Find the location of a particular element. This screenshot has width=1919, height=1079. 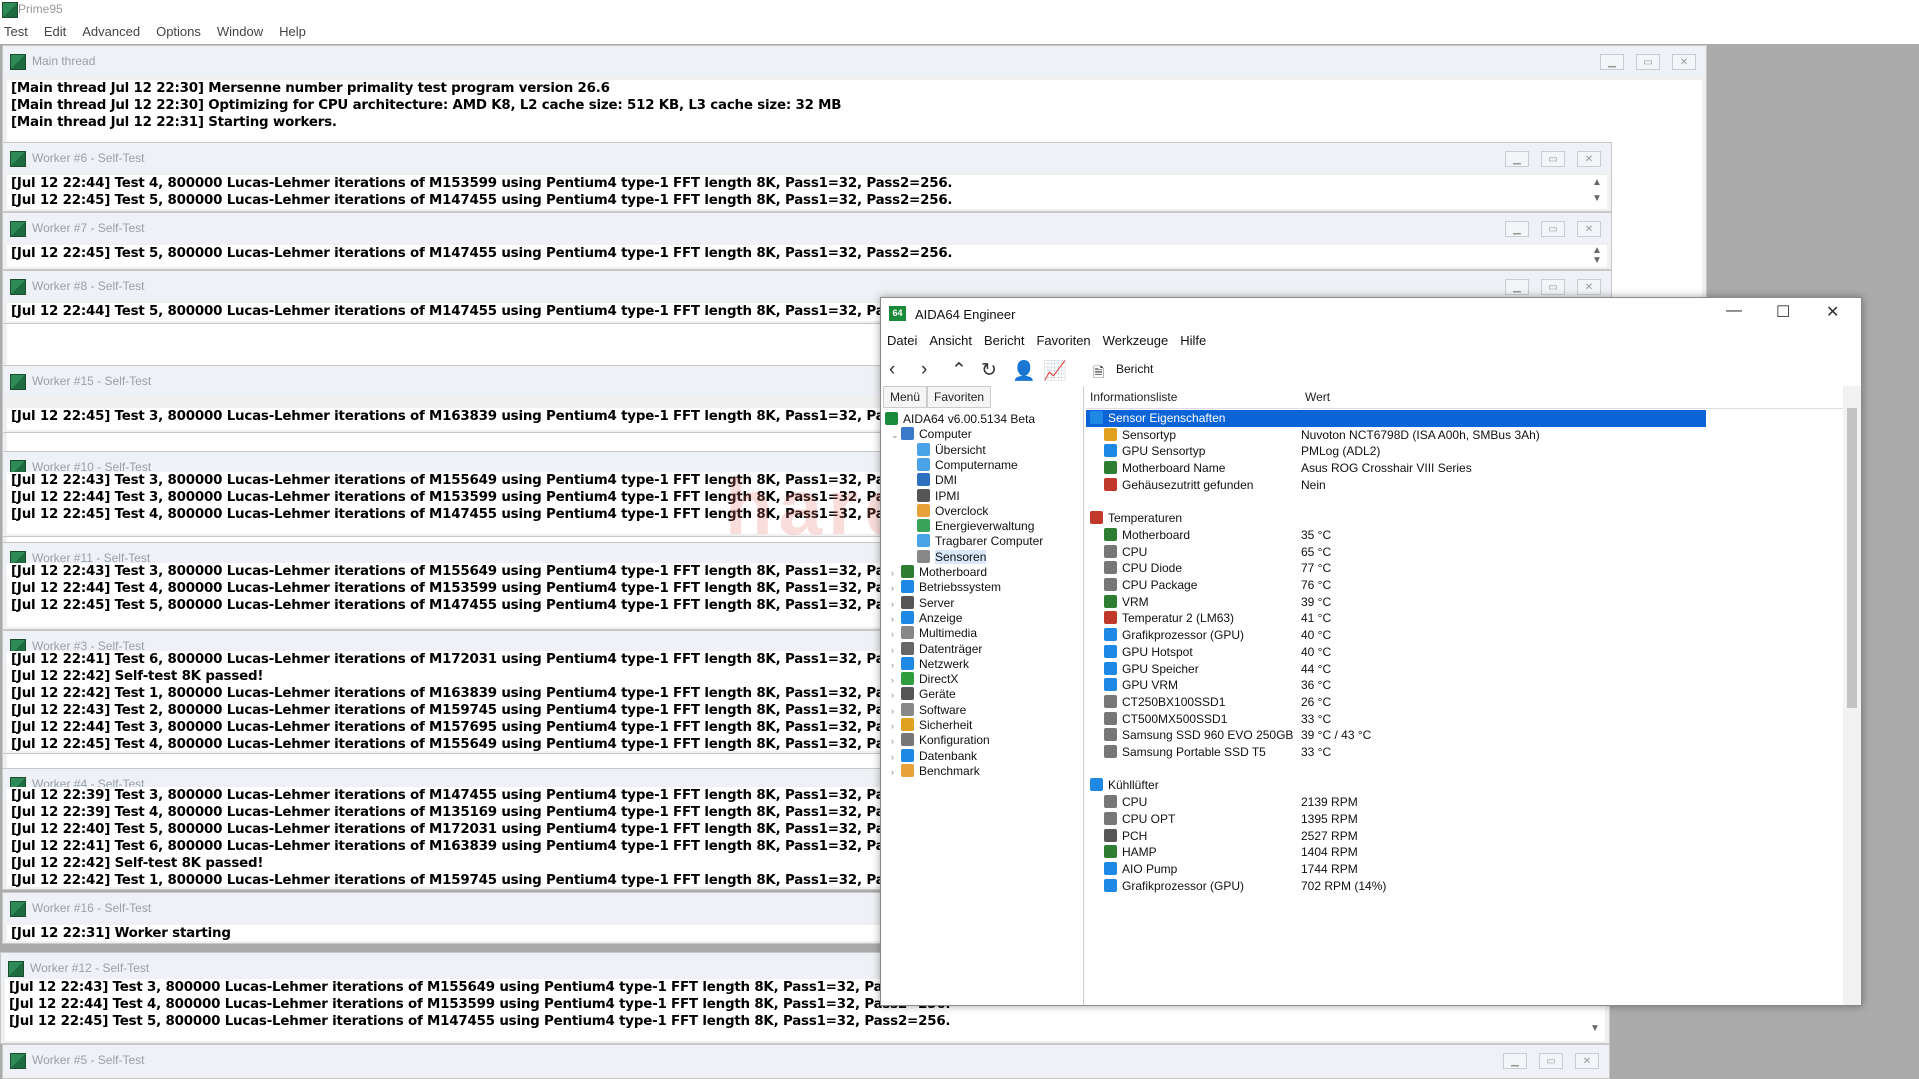

sensor-row: Grafikprozessor (GPU) 702 RPM (14%) is located at coordinates (1471, 886).